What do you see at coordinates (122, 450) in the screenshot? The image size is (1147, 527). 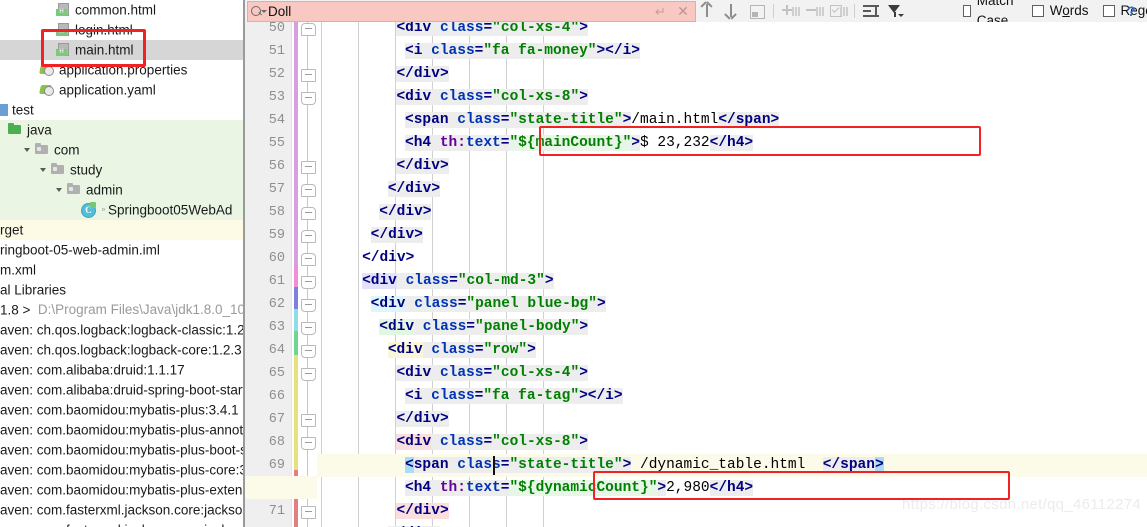 I see `tree-item-aven-com-baomidou-mybatis-plus-boot-s: aven: com.baomidou:mybatis-plus-boot-s` at bounding box center [122, 450].